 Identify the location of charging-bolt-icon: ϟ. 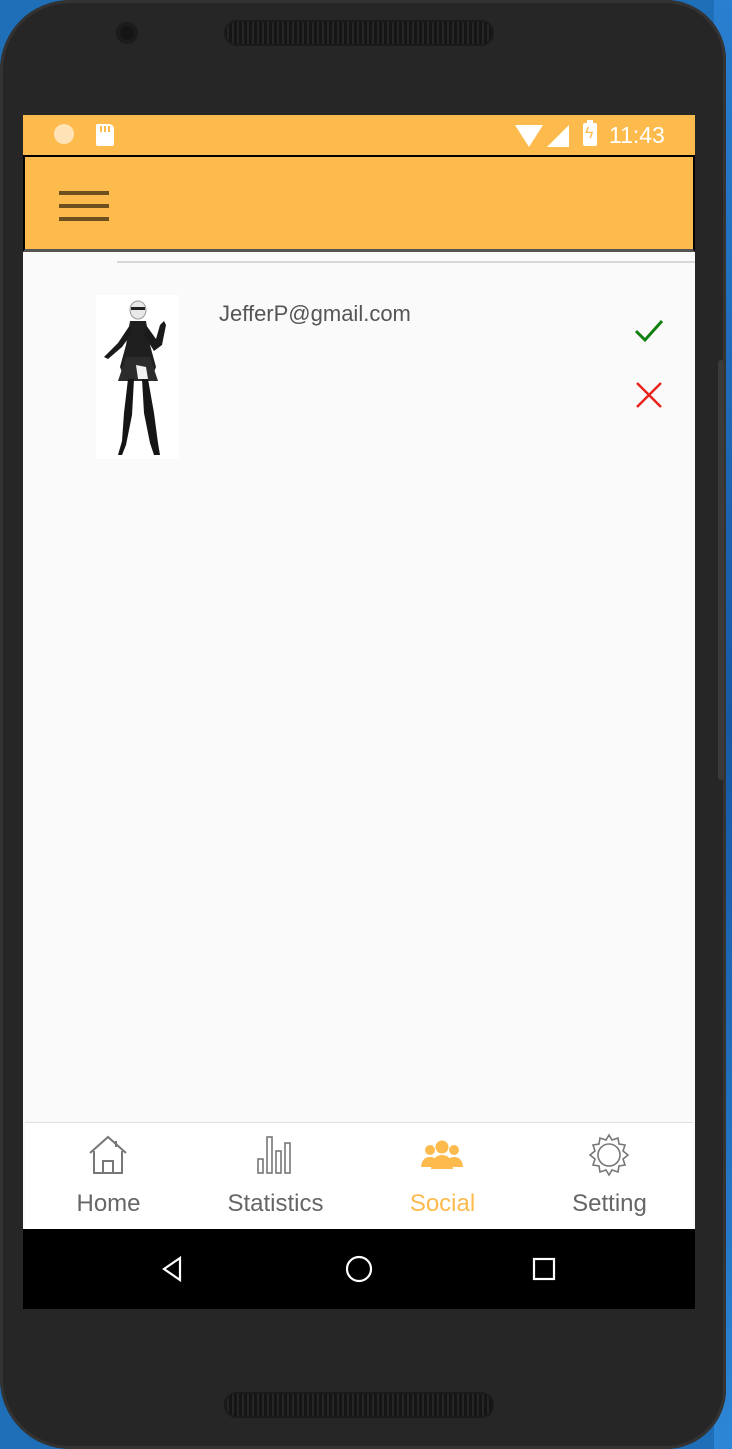
(589, 133).